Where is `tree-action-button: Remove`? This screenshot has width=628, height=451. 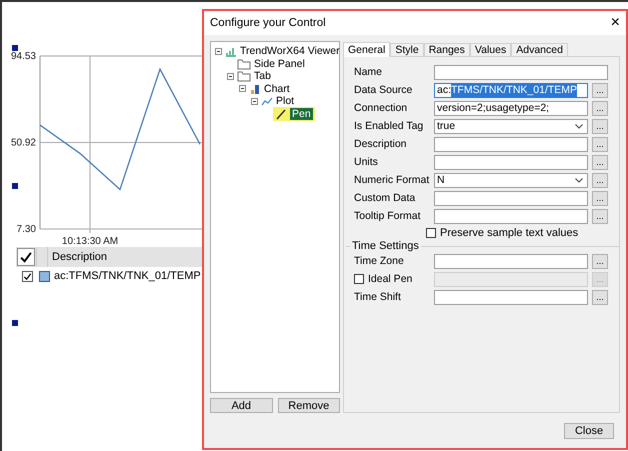
tree-action-button: Remove is located at coordinates (309, 405).